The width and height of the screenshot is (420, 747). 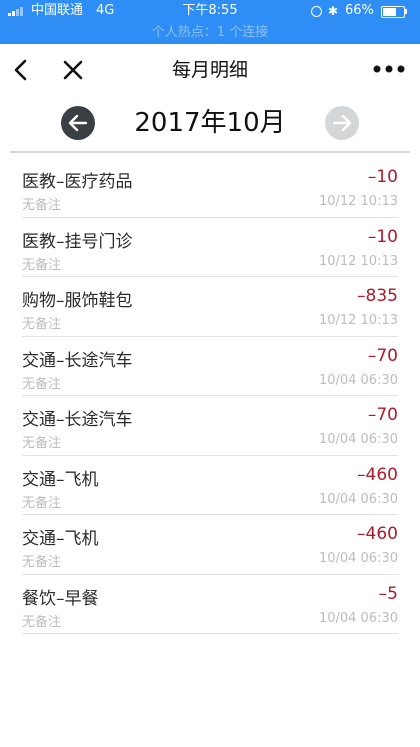 What do you see at coordinates (77, 182) in the screenshot?
I see `transaction-category: 医教–医疗药品` at bounding box center [77, 182].